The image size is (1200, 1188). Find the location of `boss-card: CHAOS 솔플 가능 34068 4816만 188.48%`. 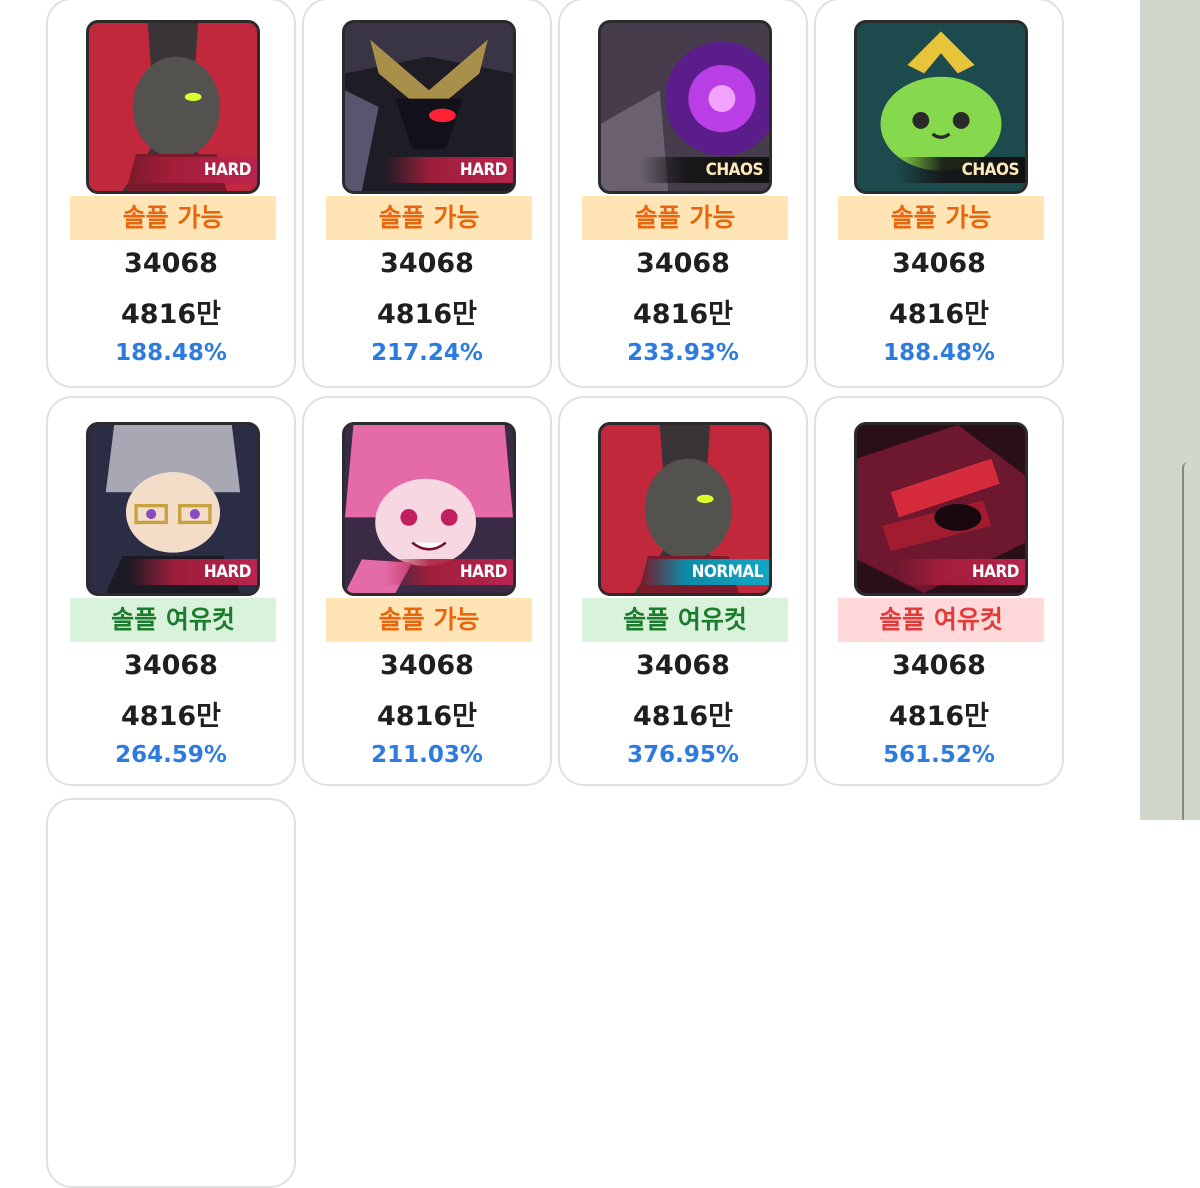

boss-card: CHAOS 솔플 가능 34068 4816만 188.48% is located at coordinates (939, 194).